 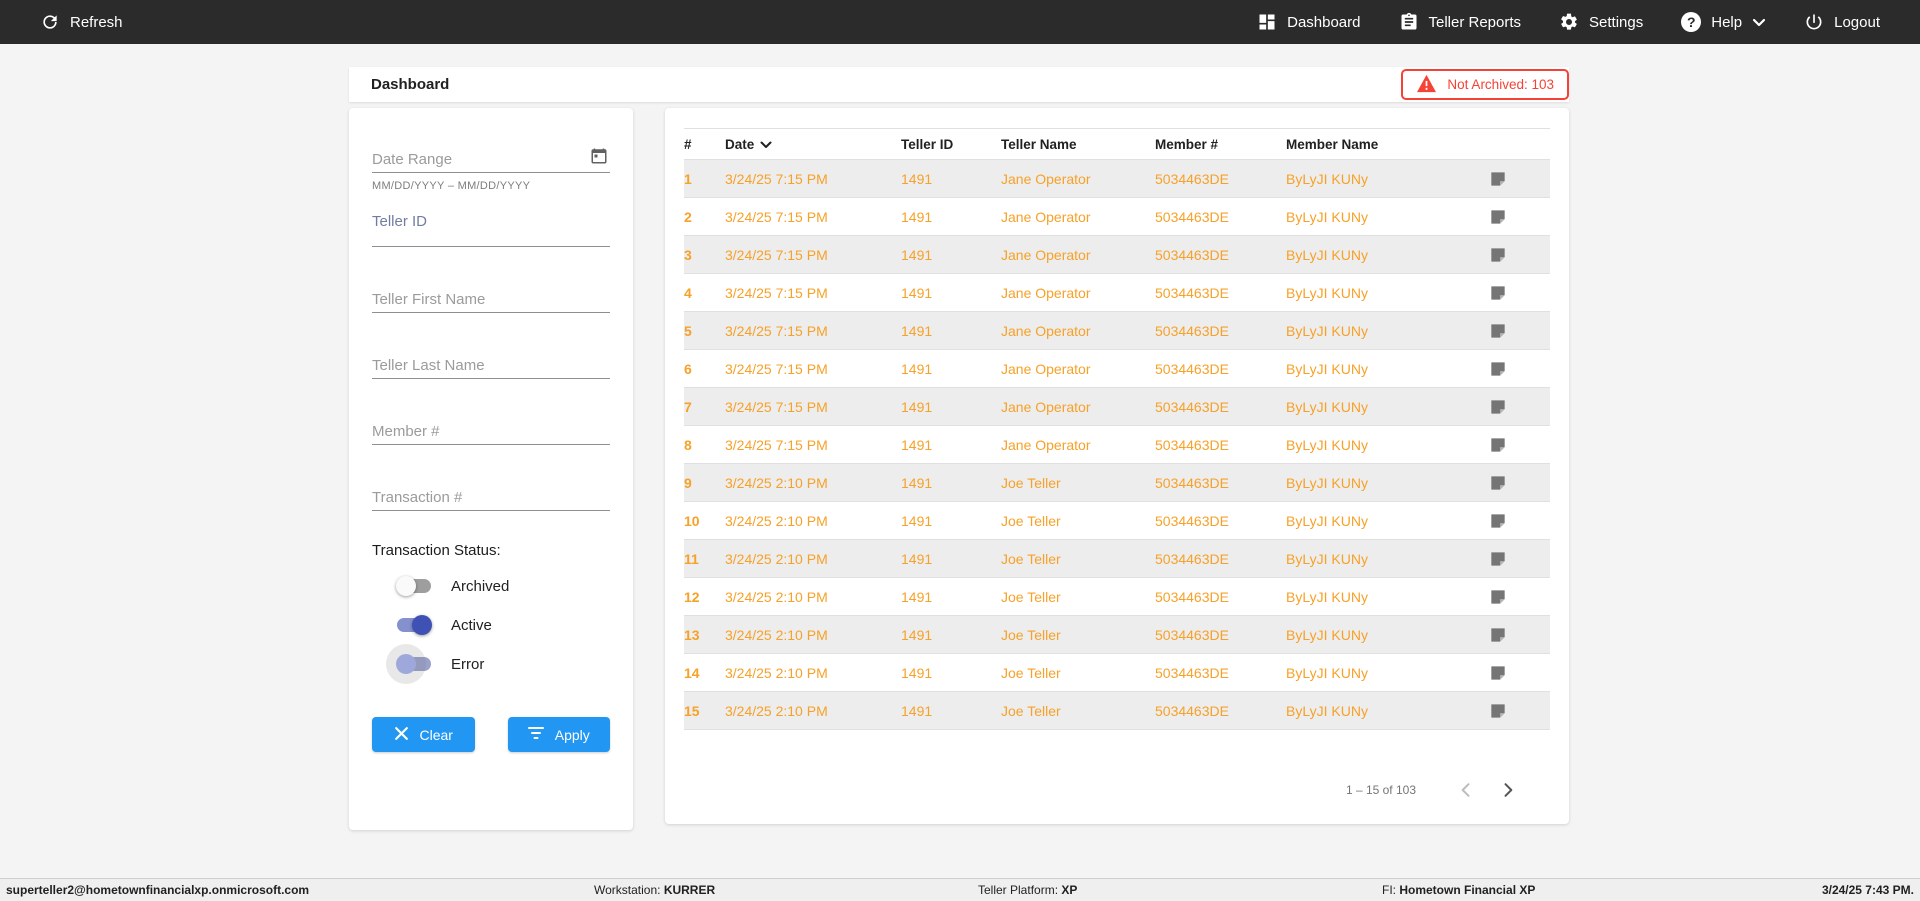 I want to click on teller-last-name-input, so click(x=491, y=365).